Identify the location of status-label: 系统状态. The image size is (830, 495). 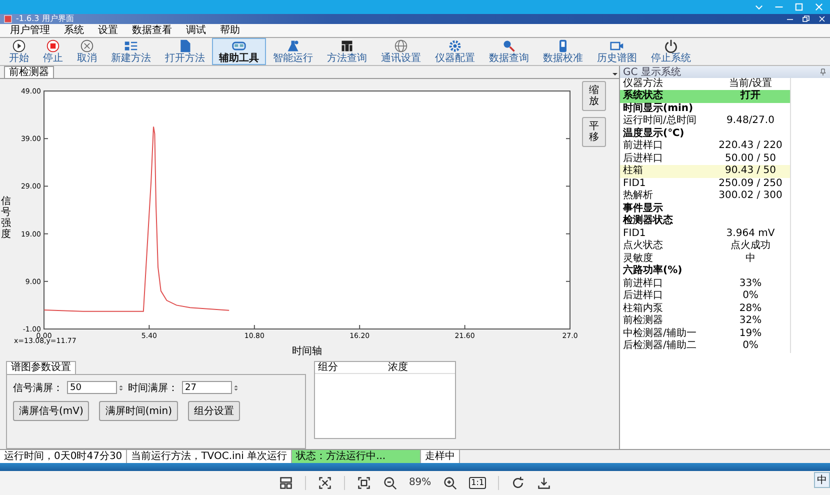
(664, 96).